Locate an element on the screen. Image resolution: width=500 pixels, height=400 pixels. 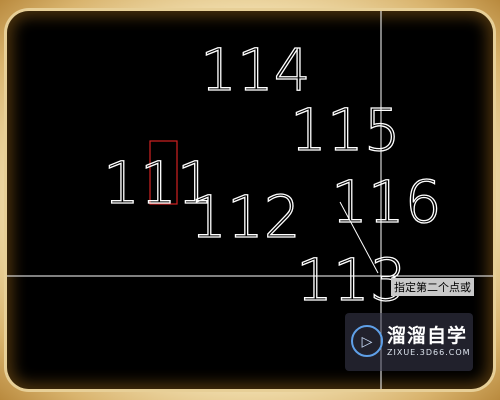
watermark-url: ZIXUE.3D66.COM is located at coordinates (429, 352).